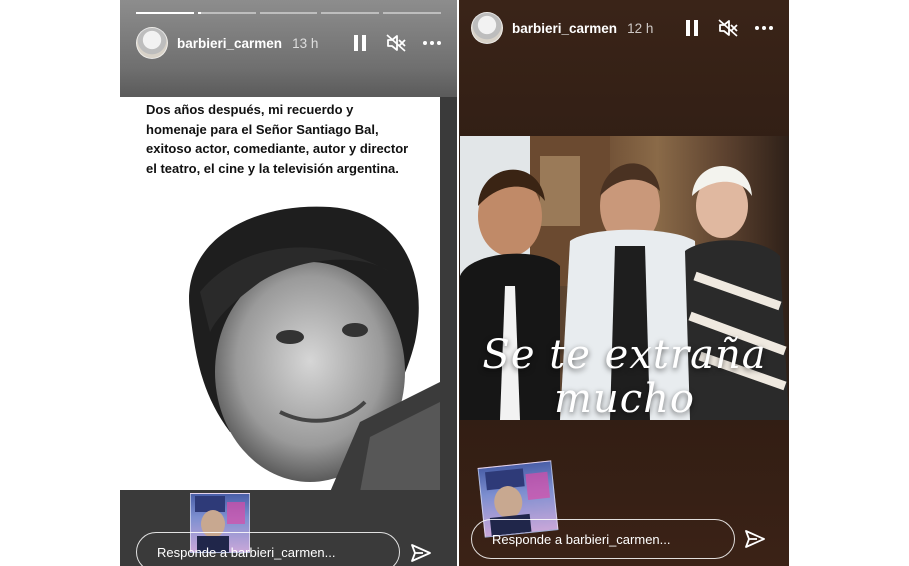 The height and width of the screenshot is (566, 909). I want to click on overlay-text-line-2: mucho, so click(624, 398).